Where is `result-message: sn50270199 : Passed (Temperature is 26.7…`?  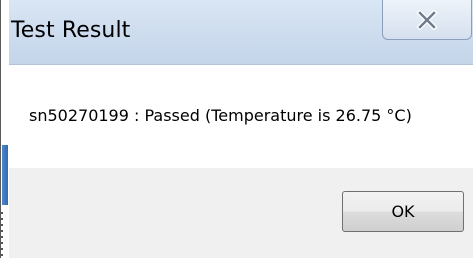
result-message: sn50270199 : Passed (Temperature is 26.7… is located at coordinates (220, 115).